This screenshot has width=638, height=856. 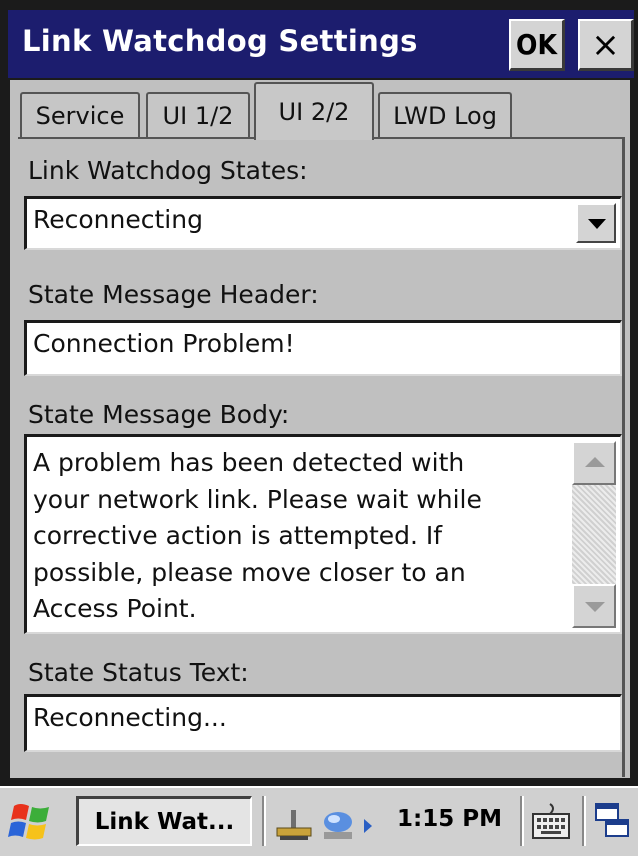 What do you see at coordinates (249, 572) in the screenshot?
I see `body-line: possible, please move closer to an` at bounding box center [249, 572].